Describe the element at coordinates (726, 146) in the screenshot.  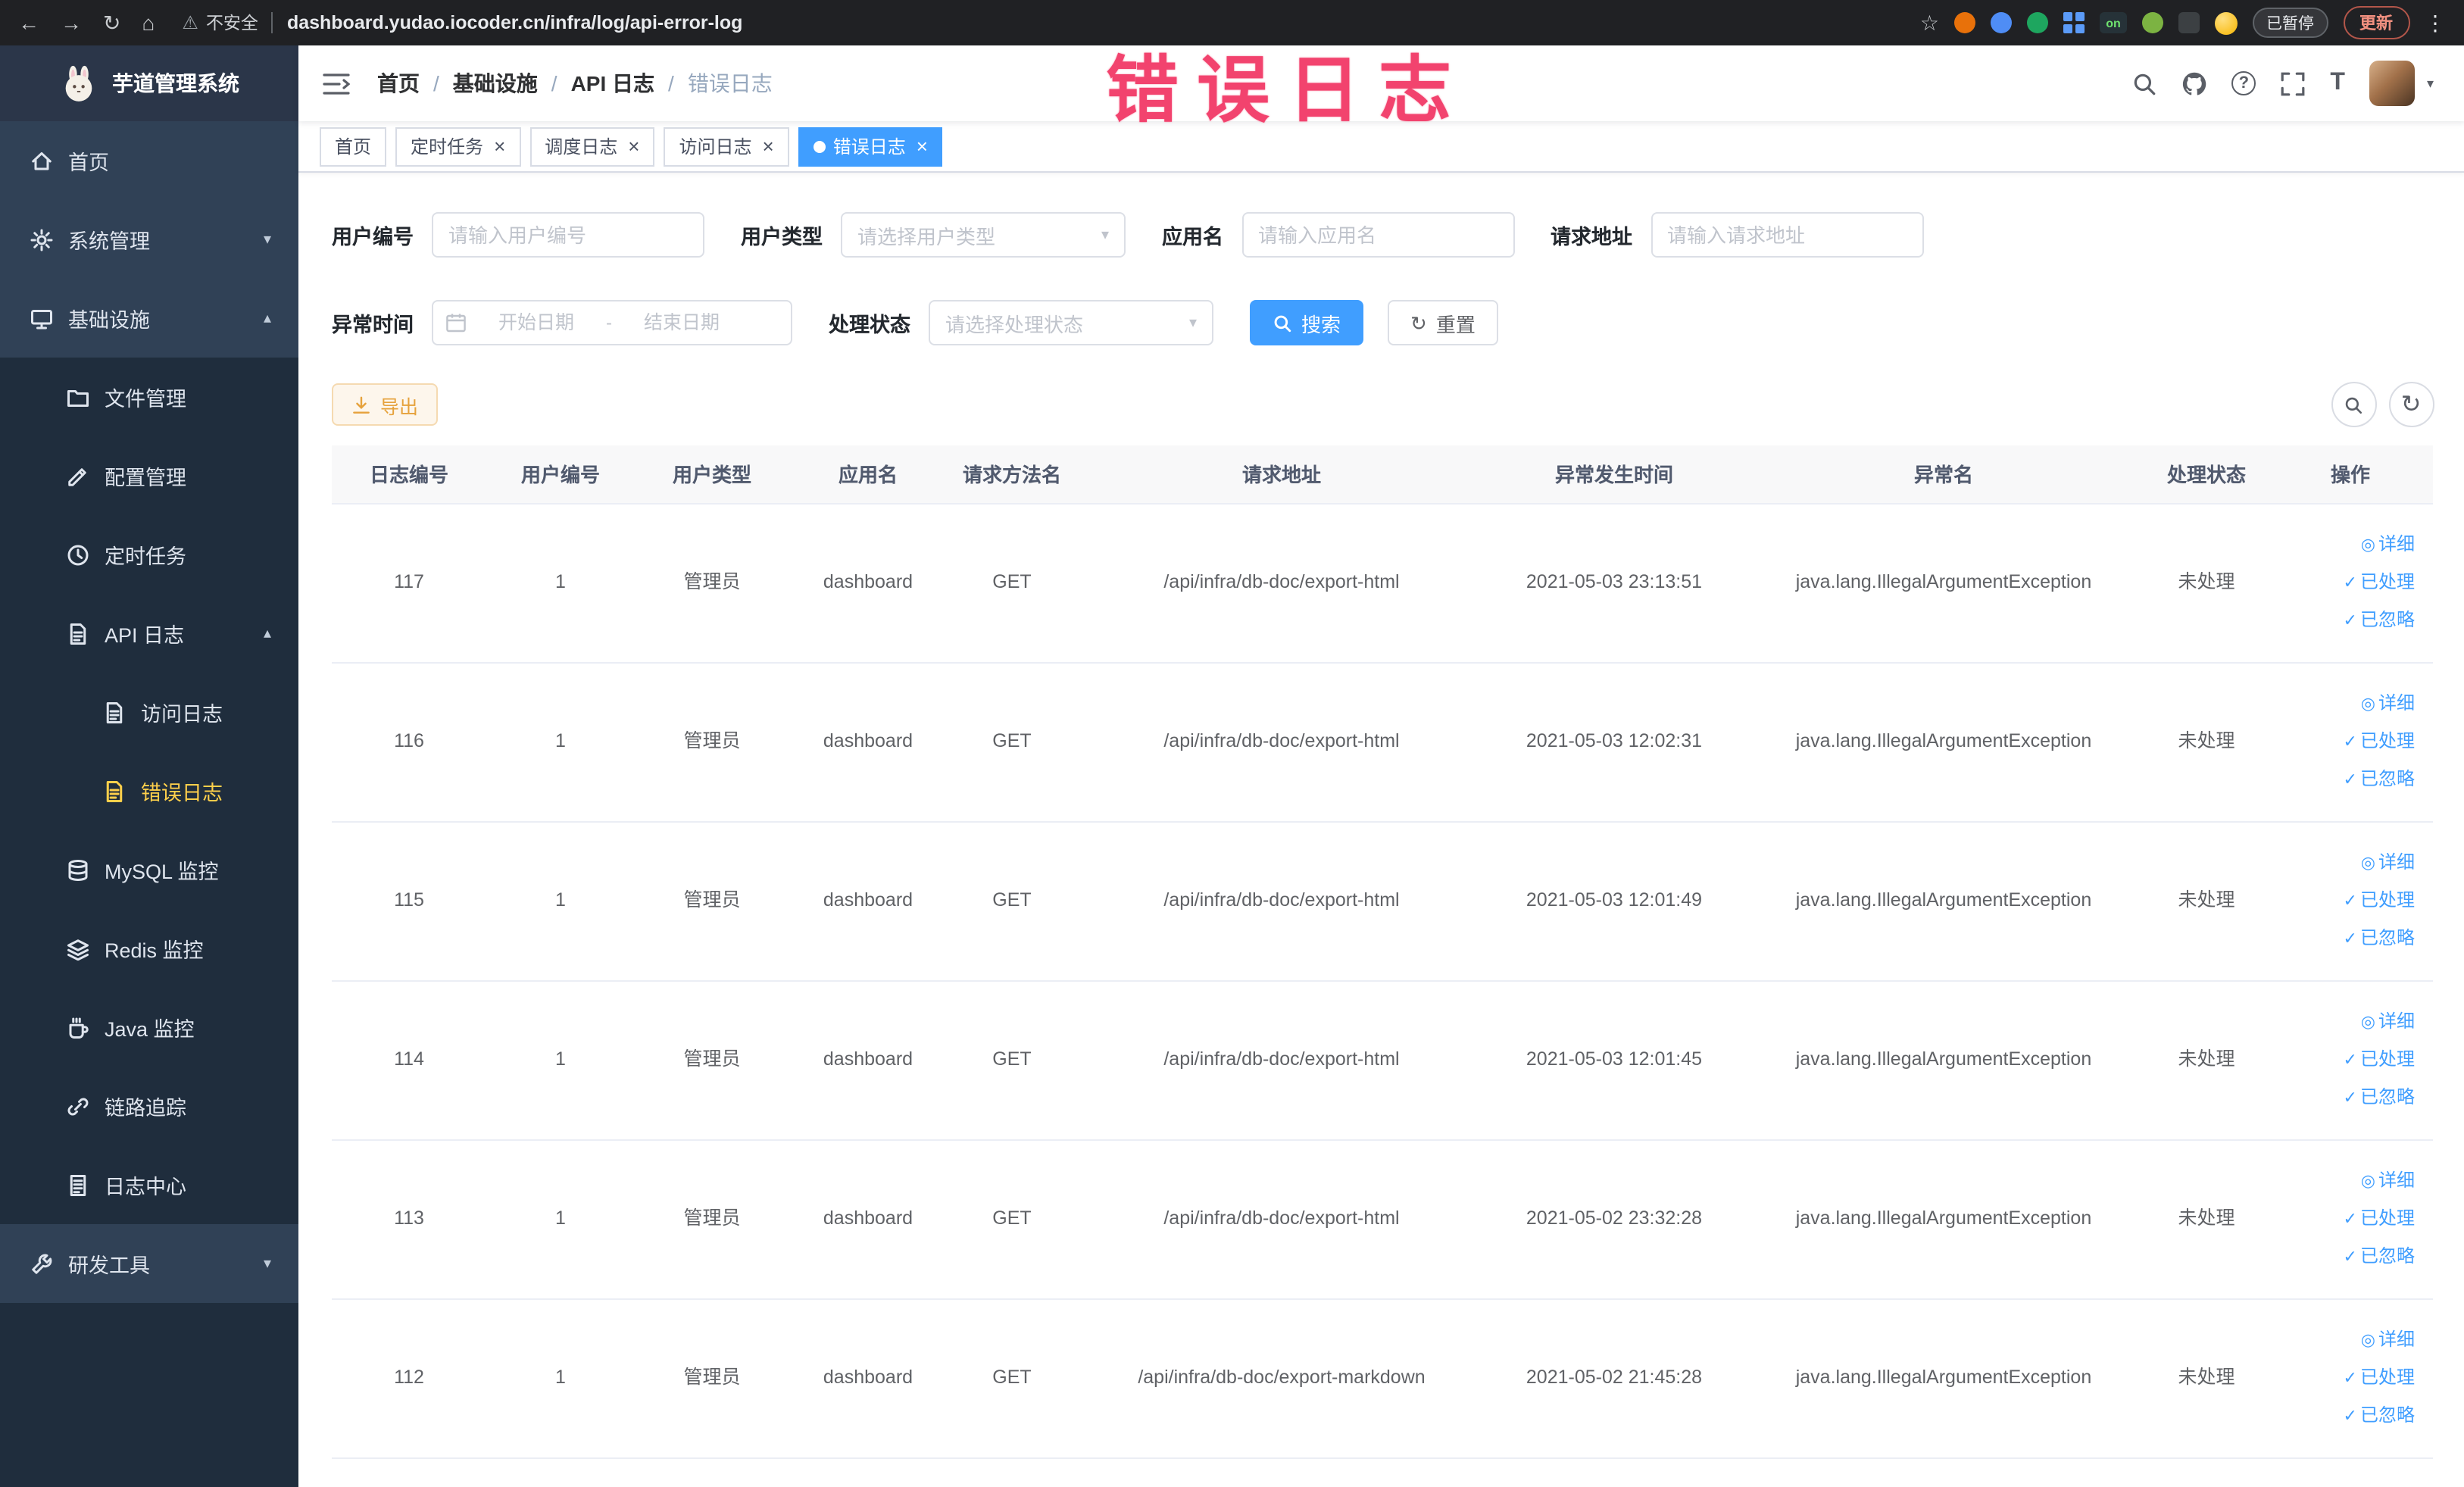
I see `tab-access-log: 访问日志 ×` at that location.